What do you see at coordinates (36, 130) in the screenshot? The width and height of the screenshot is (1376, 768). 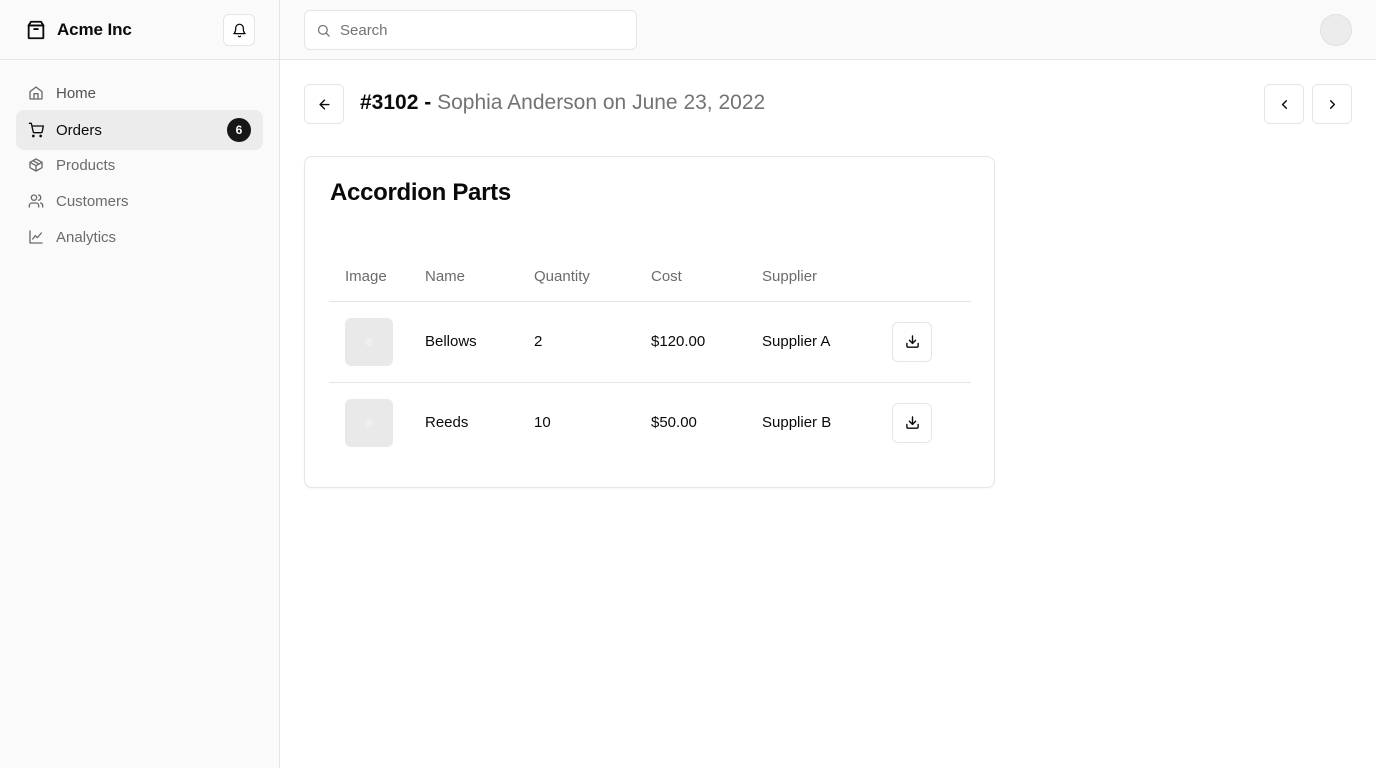 I see `cart-icon` at bounding box center [36, 130].